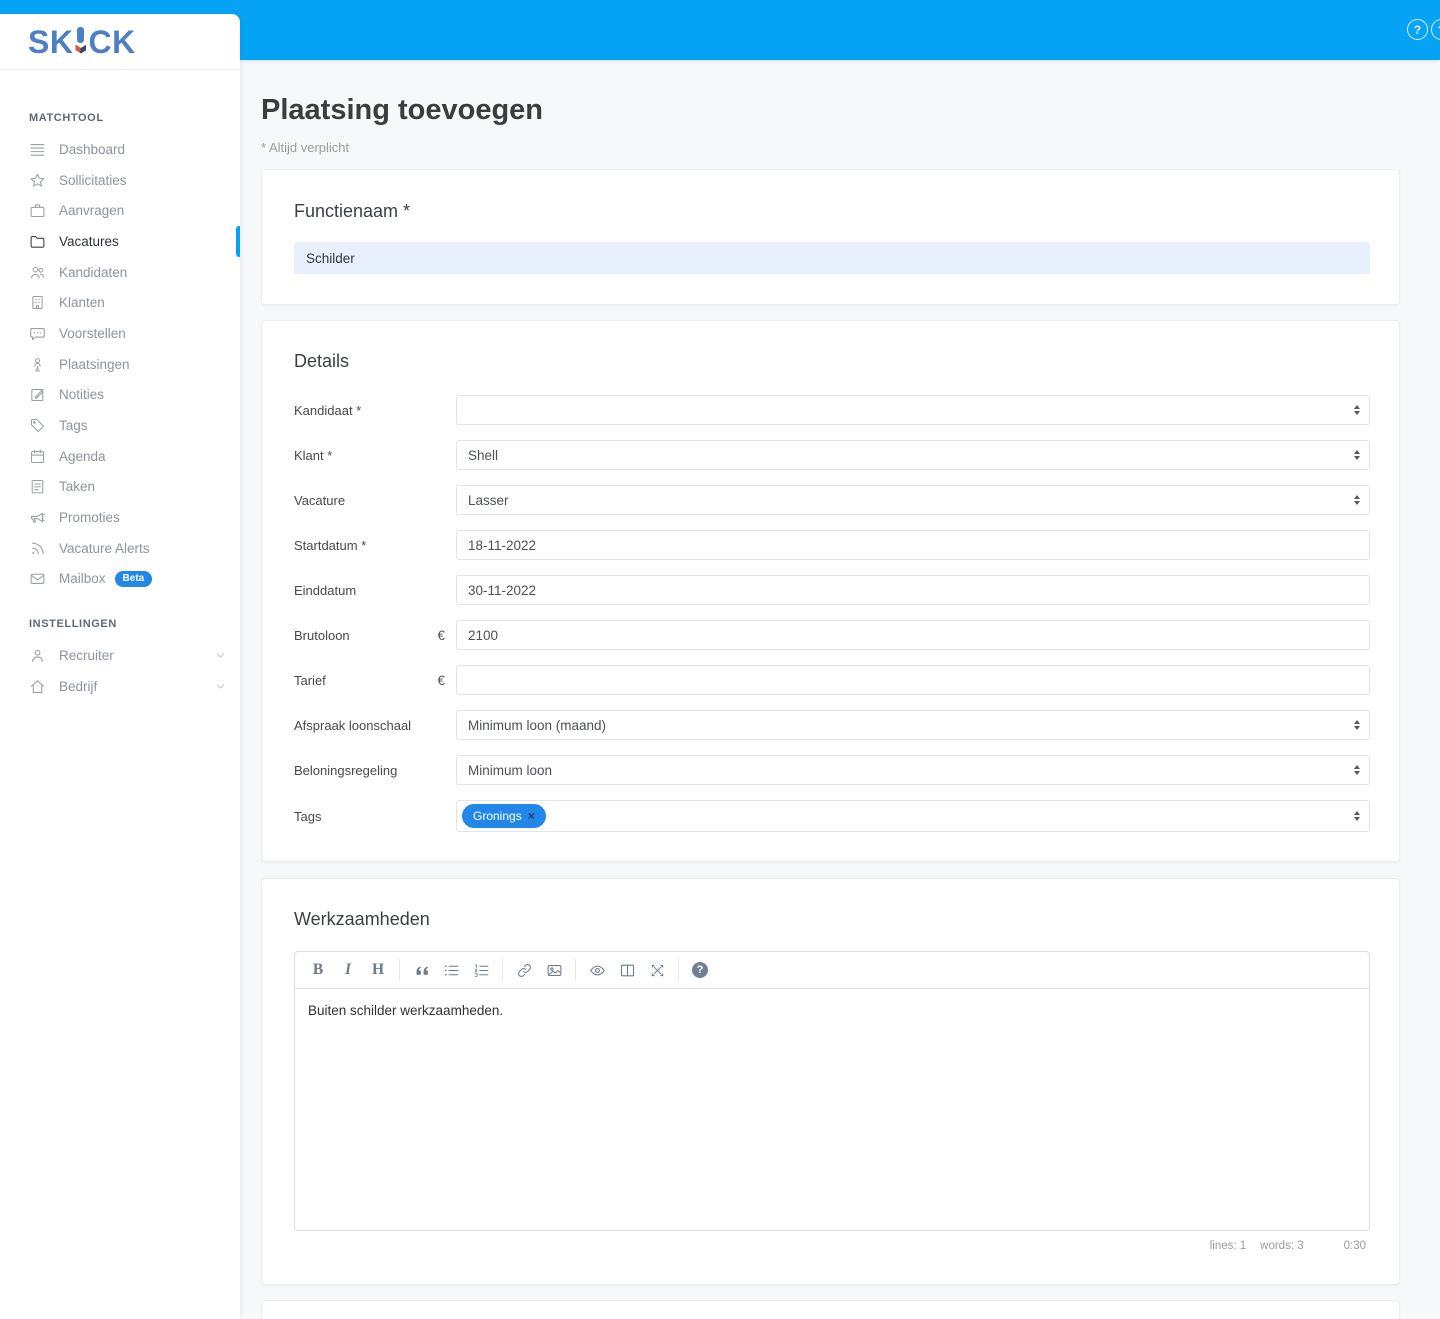  Describe the element at coordinates (120, 272) in the screenshot. I see `sidebar-item-kandidaten: Kandidaten` at that location.